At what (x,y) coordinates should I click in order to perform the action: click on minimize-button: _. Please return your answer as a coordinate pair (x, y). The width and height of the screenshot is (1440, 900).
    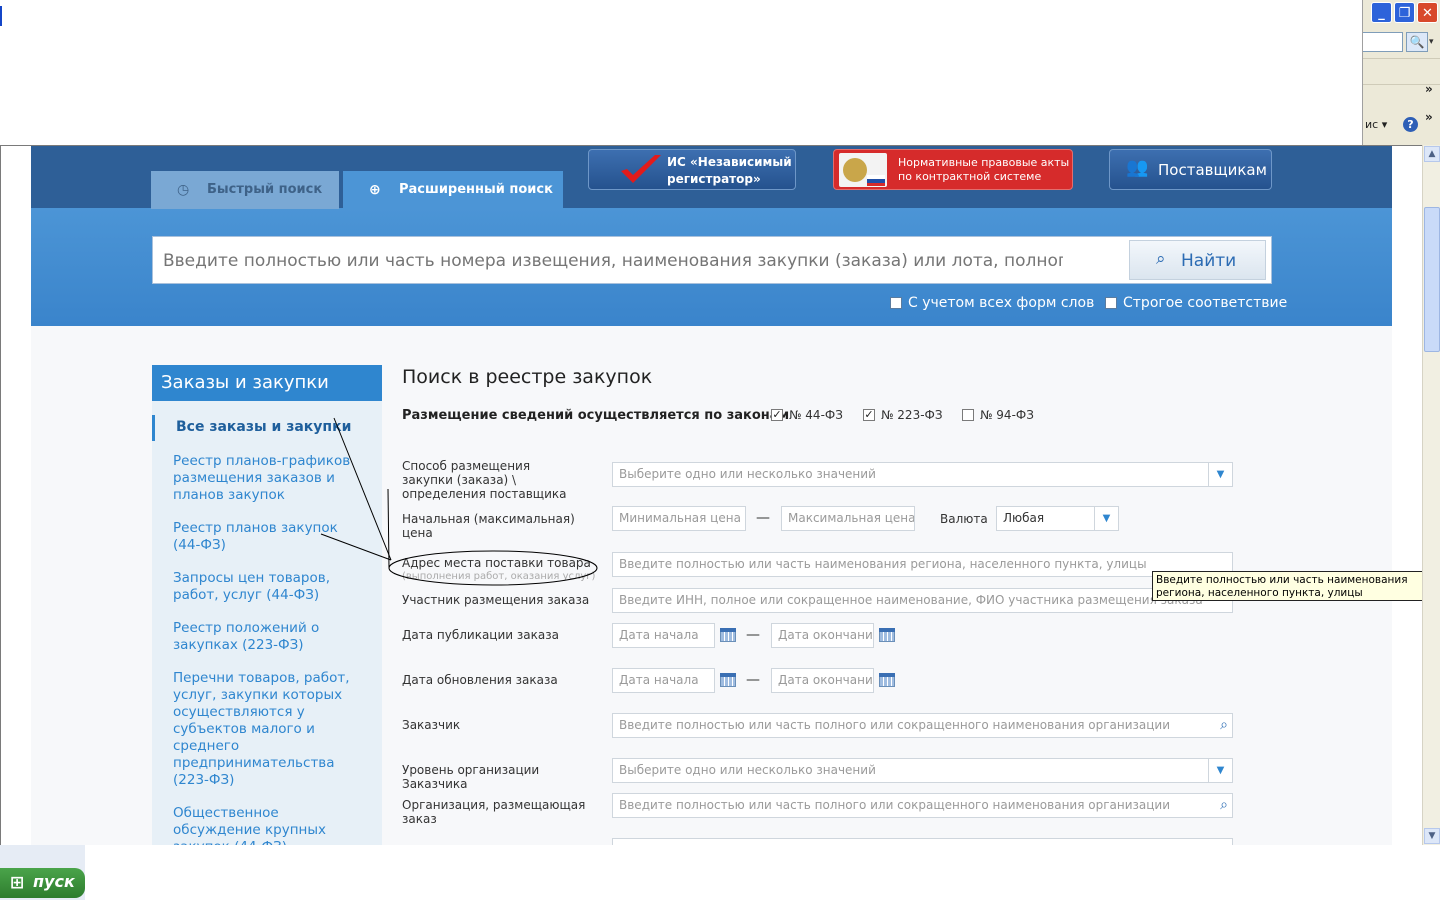
    Looking at the image, I should click on (1381, 12).